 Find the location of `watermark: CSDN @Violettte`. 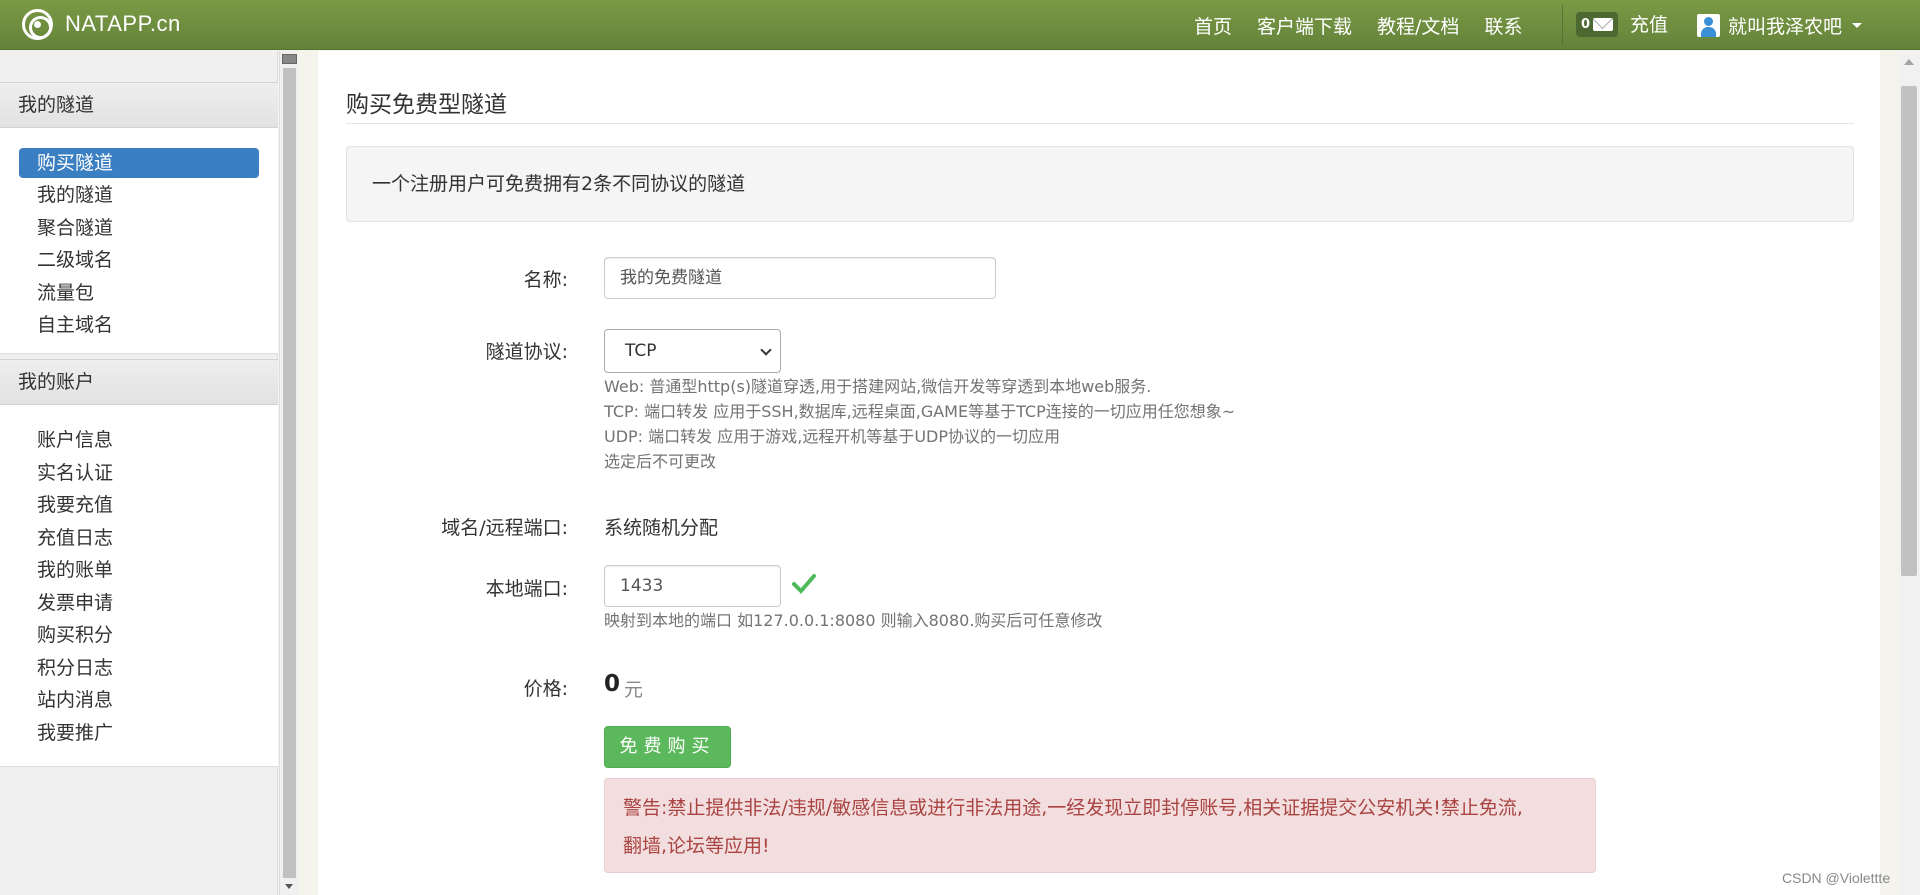

watermark: CSDN @Violettte is located at coordinates (1836, 878).